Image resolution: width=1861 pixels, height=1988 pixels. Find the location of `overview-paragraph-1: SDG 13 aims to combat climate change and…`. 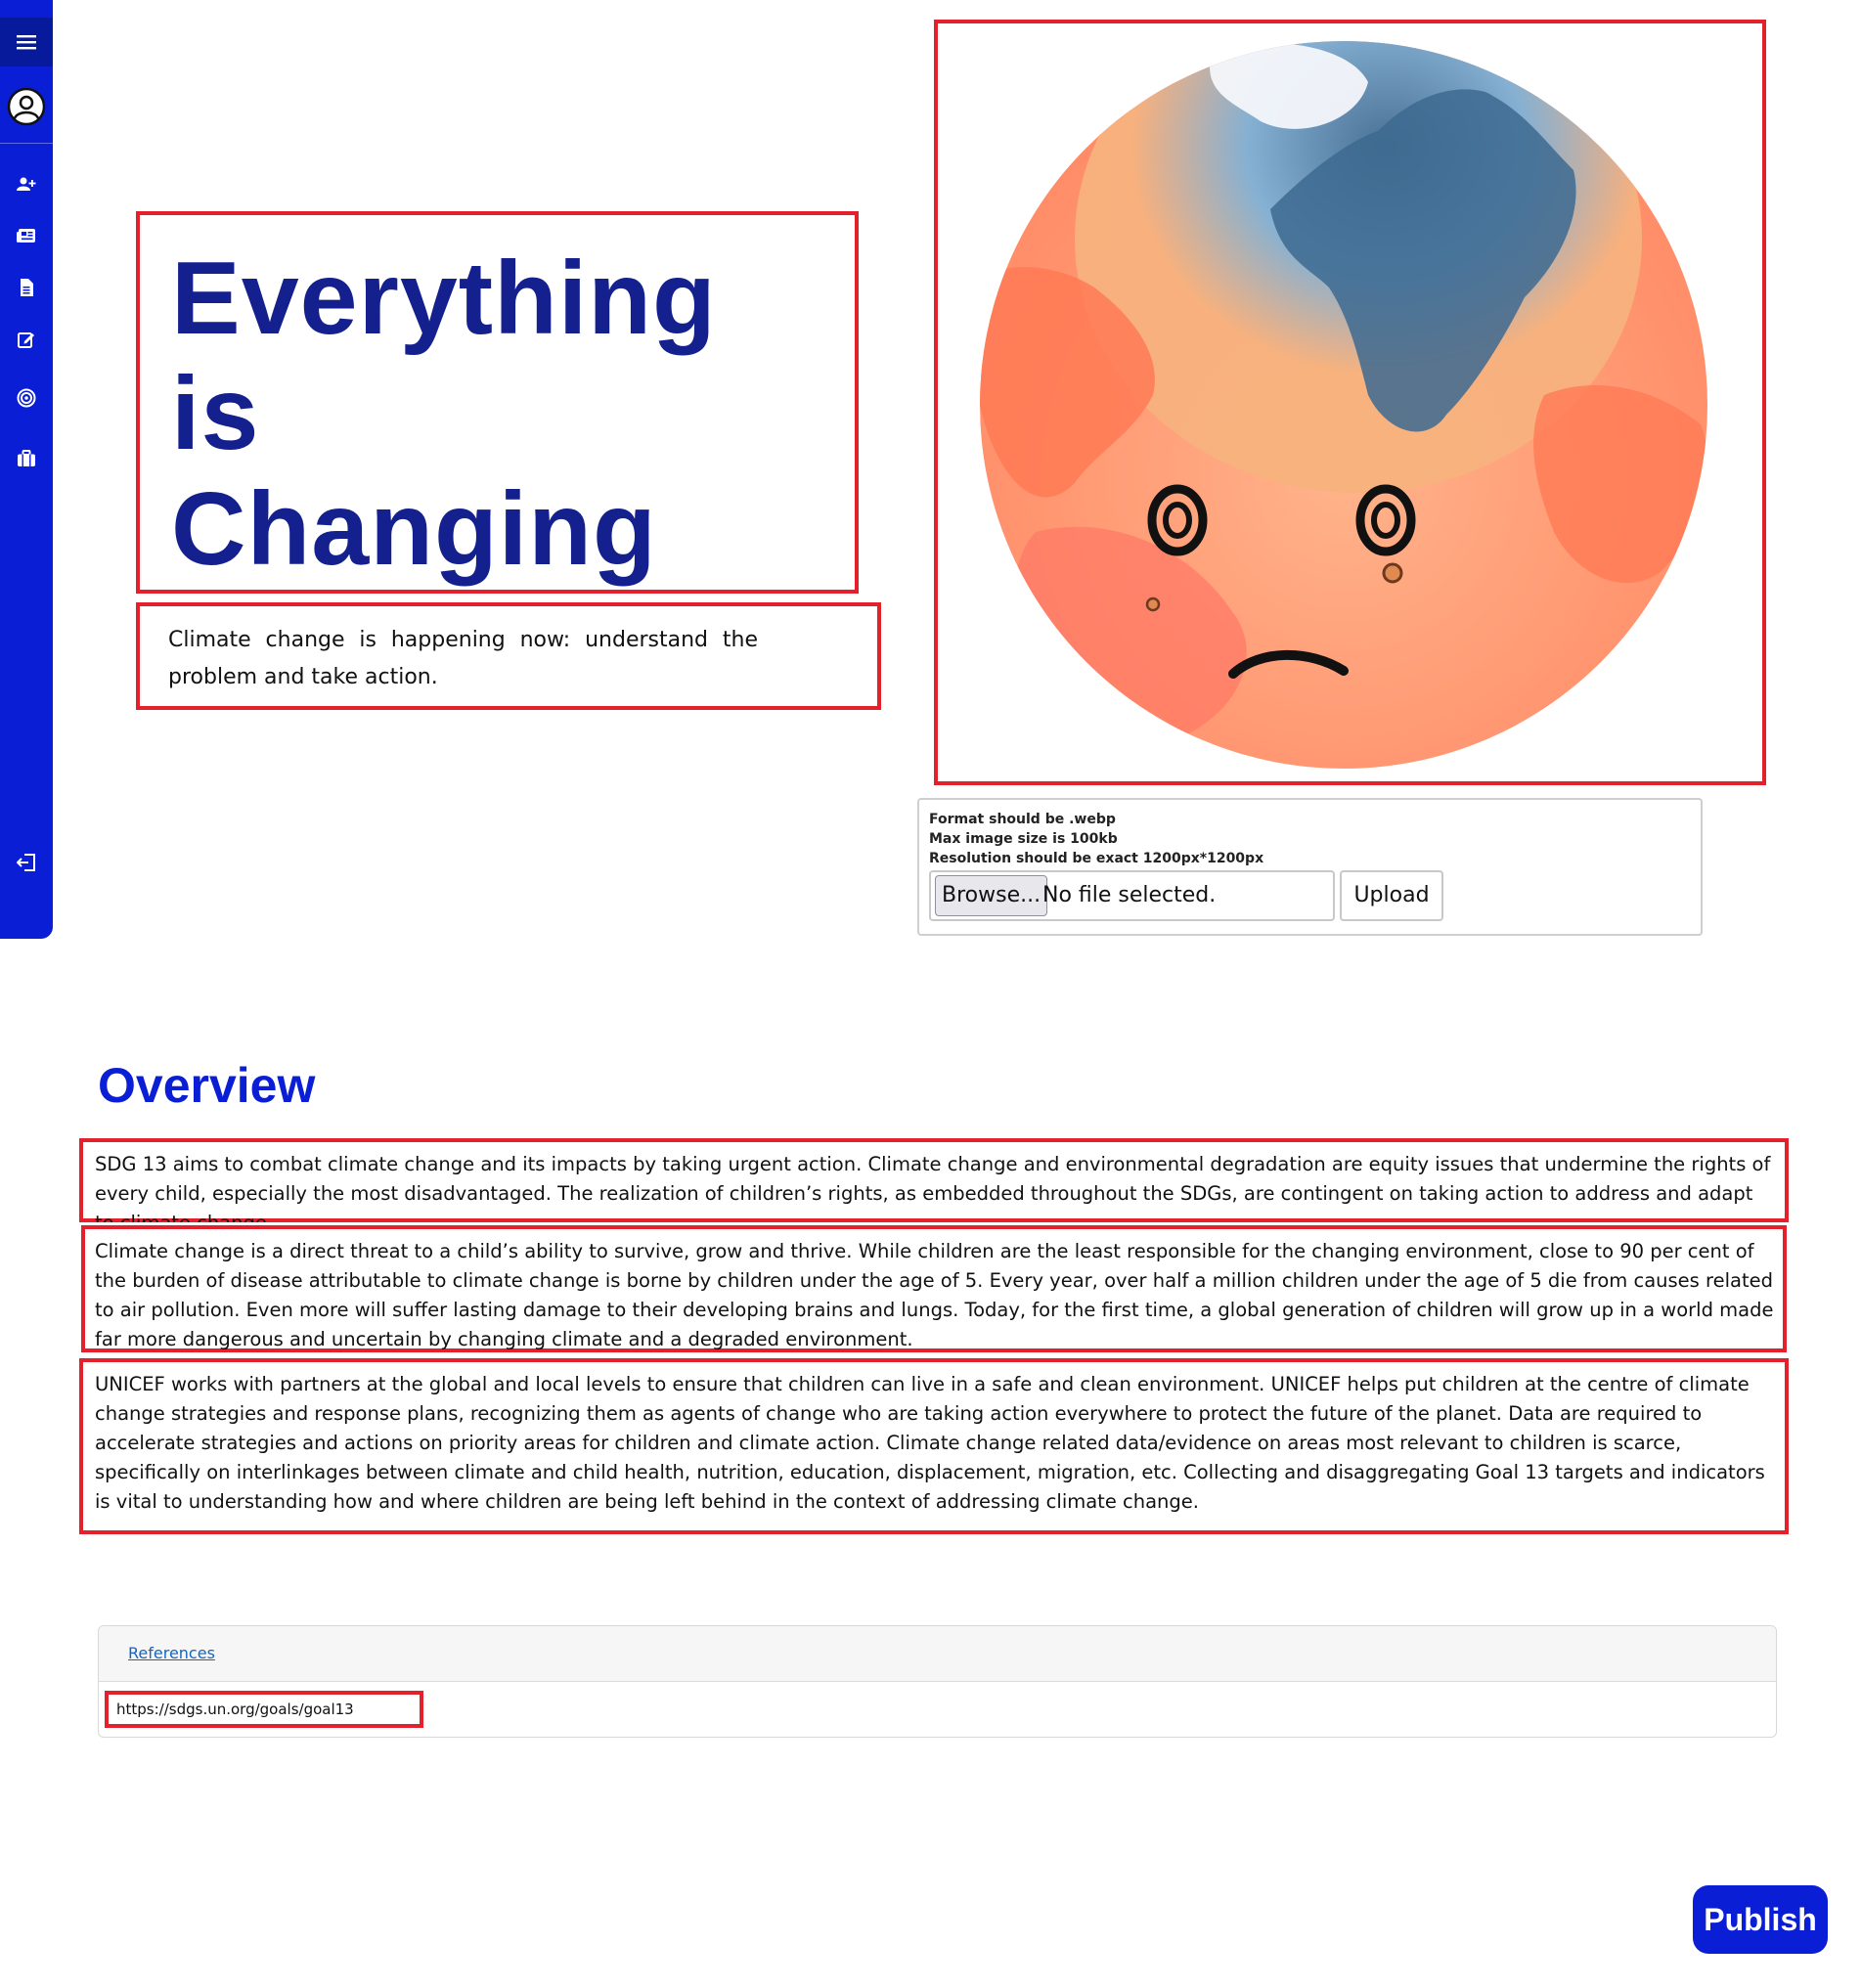

overview-paragraph-1: SDG 13 aims to combat climate change and… is located at coordinates (934, 1180).